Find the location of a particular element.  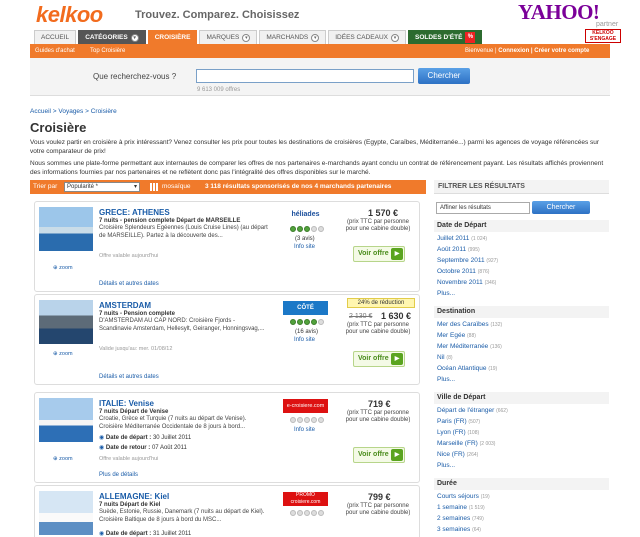

create-account-link: | Créer votre compte is located at coordinates (559, 51).